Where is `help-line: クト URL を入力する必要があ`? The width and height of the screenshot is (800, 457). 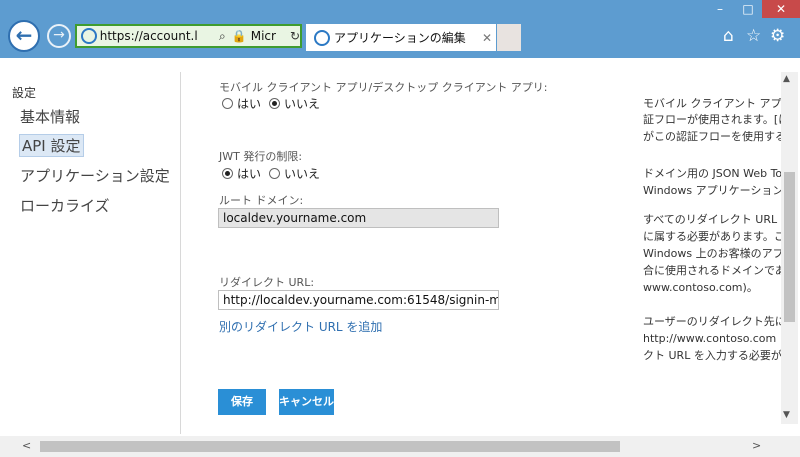
help-line: クト URL を入力する必要があ is located at coordinates (713, 355).